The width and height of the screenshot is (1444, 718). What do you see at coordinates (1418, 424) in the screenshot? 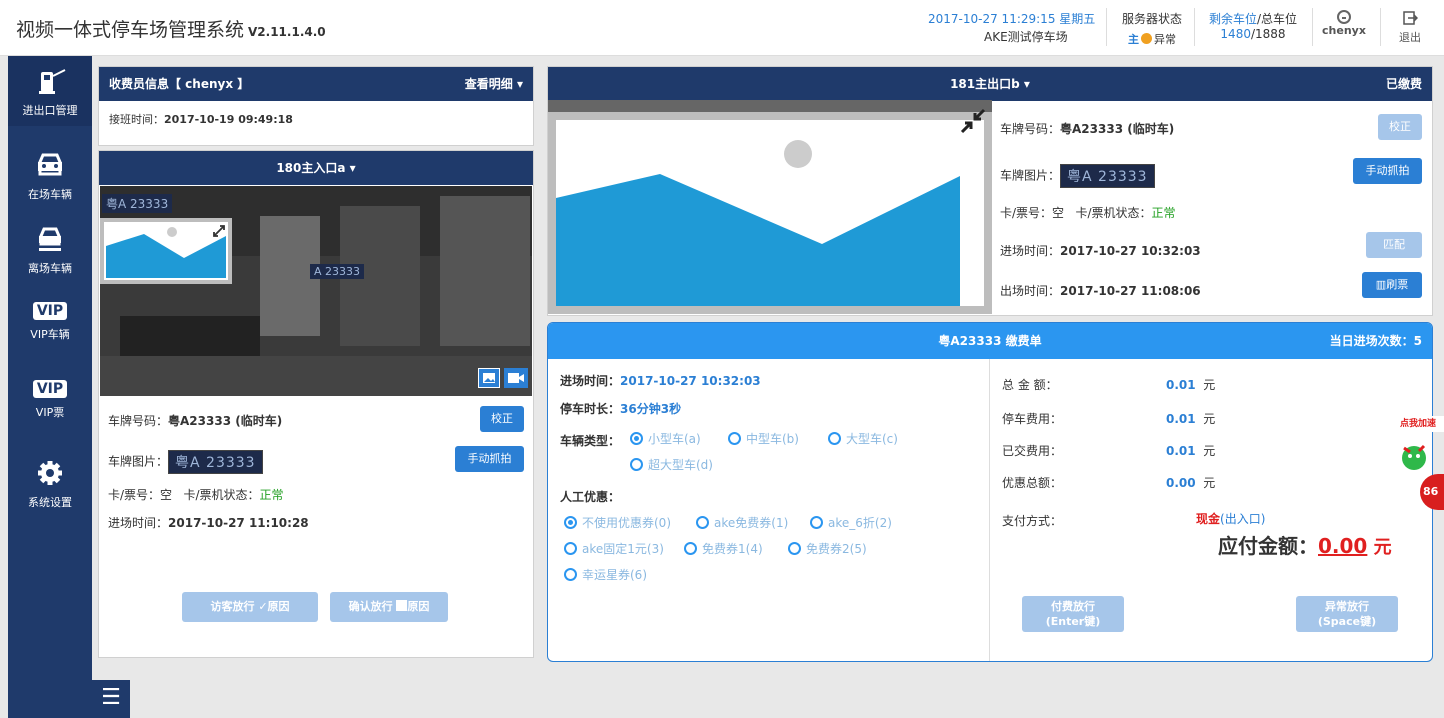
I see `speedup-promo: 点我加速` at bounding box center [1418, 424].